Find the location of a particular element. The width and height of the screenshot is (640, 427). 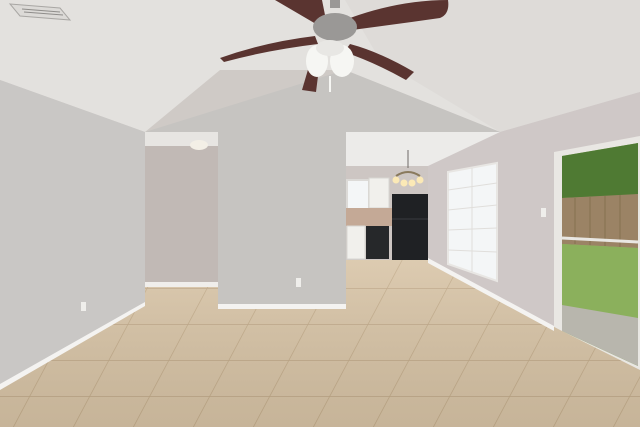

lower-cabinet is located at coordinates (356, 242).